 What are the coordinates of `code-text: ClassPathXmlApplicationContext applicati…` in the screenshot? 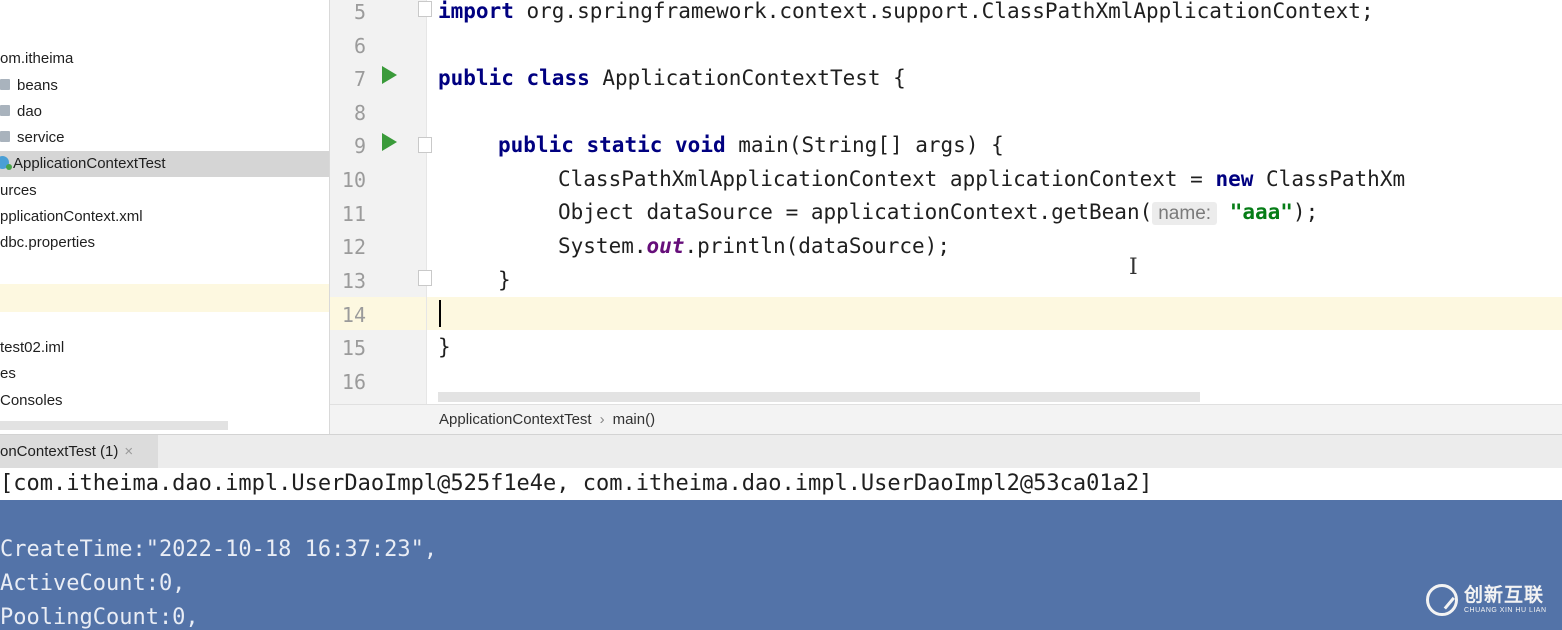 It's located at (887, 179).